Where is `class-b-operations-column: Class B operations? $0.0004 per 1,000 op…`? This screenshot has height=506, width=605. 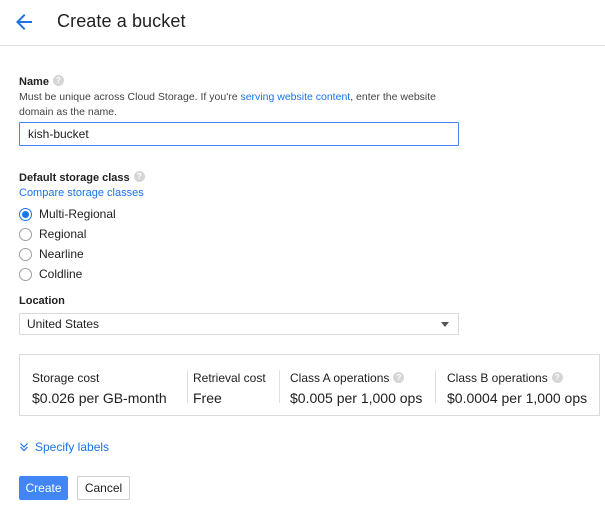
class-b-operations-column: Class B operations? $0.0004 per 1,000 op… is located at coordinates (518, 388).